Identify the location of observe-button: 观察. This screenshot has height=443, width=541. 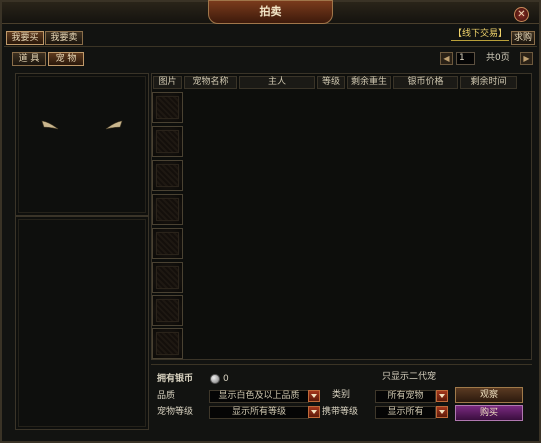
(489, 395).